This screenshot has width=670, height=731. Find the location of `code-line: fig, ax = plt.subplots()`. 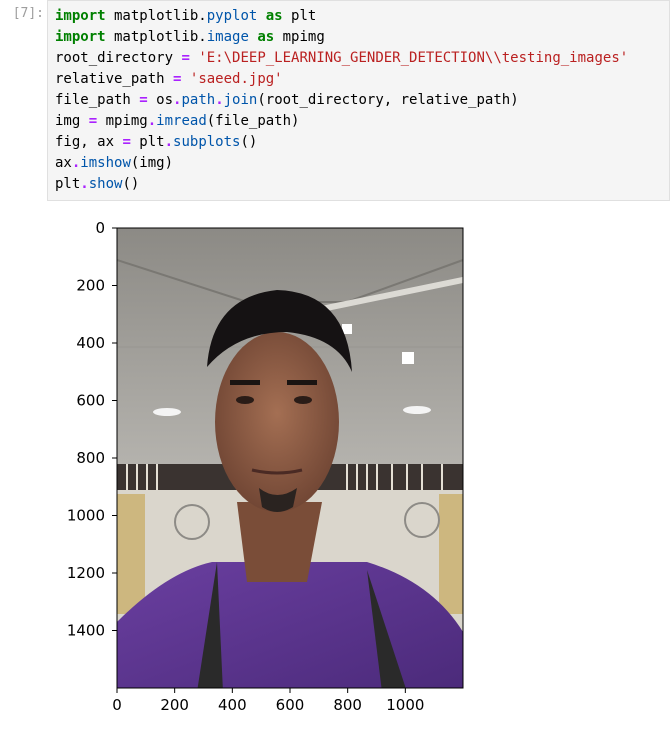

code-line: fig, ax = plt.subplots() is located at coordinates (156, 142).